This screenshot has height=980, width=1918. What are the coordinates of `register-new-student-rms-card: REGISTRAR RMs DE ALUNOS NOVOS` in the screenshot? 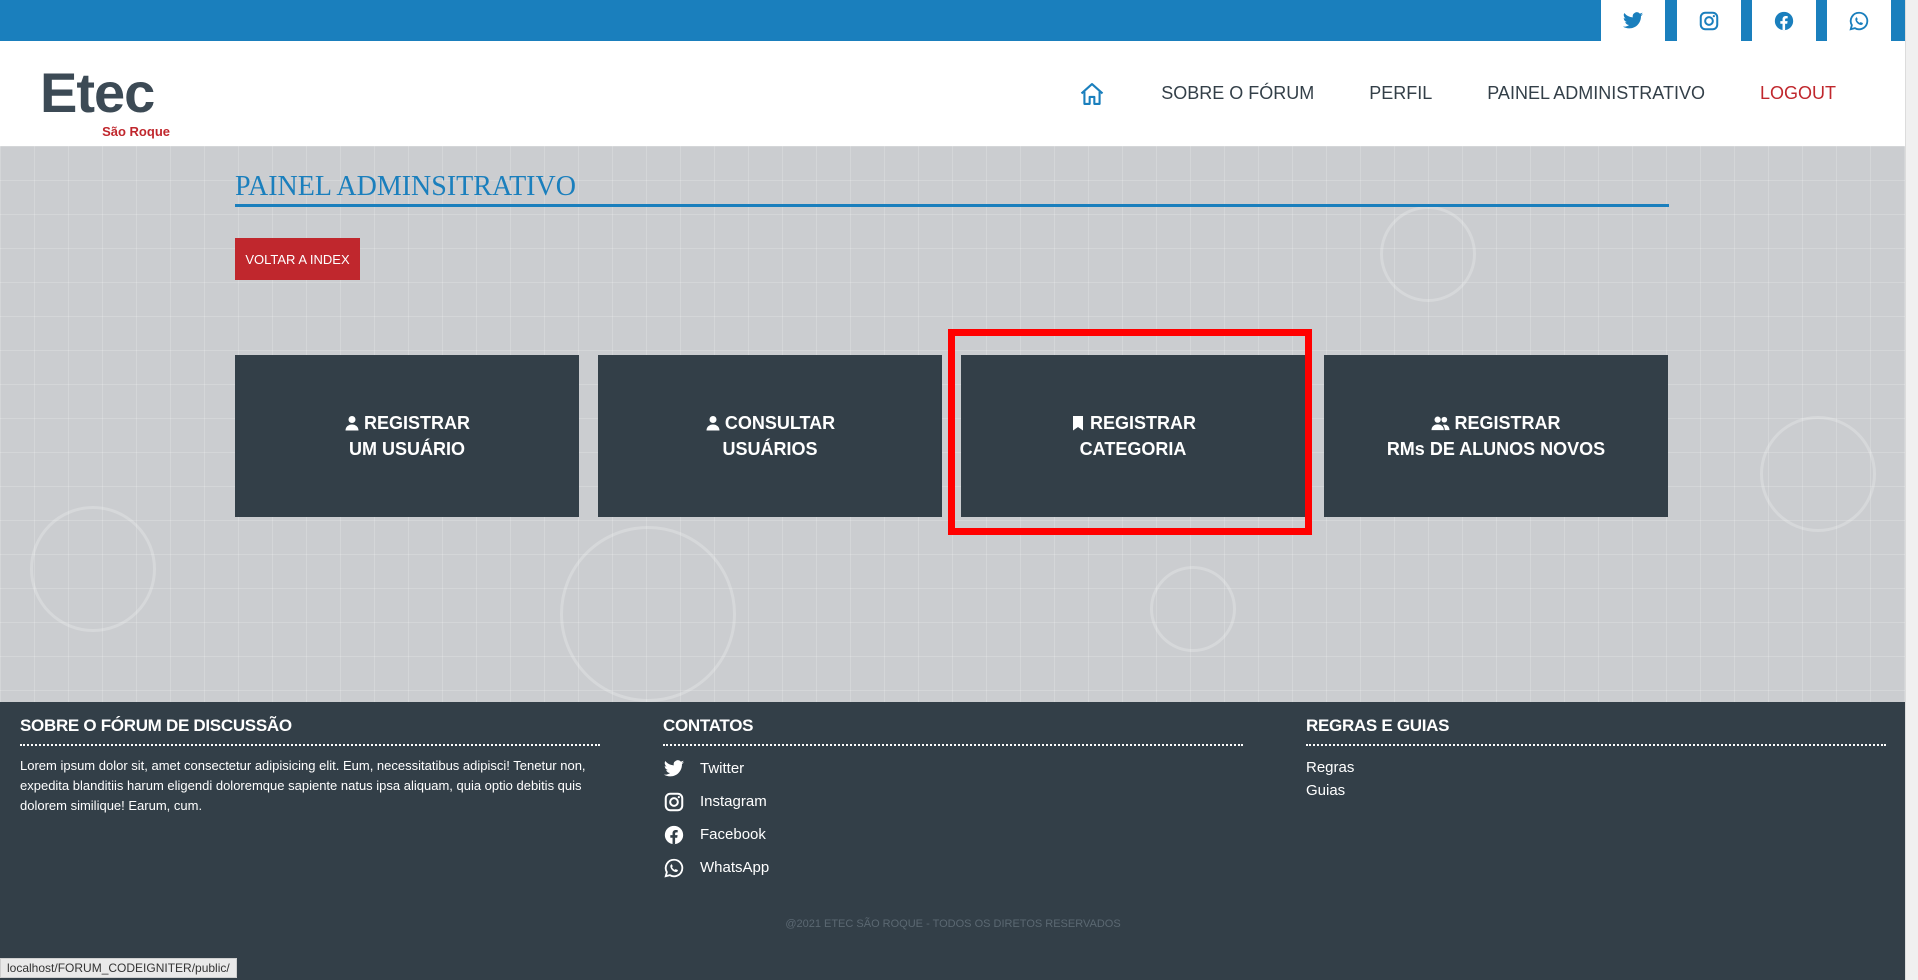 It's located at (1496, 436).